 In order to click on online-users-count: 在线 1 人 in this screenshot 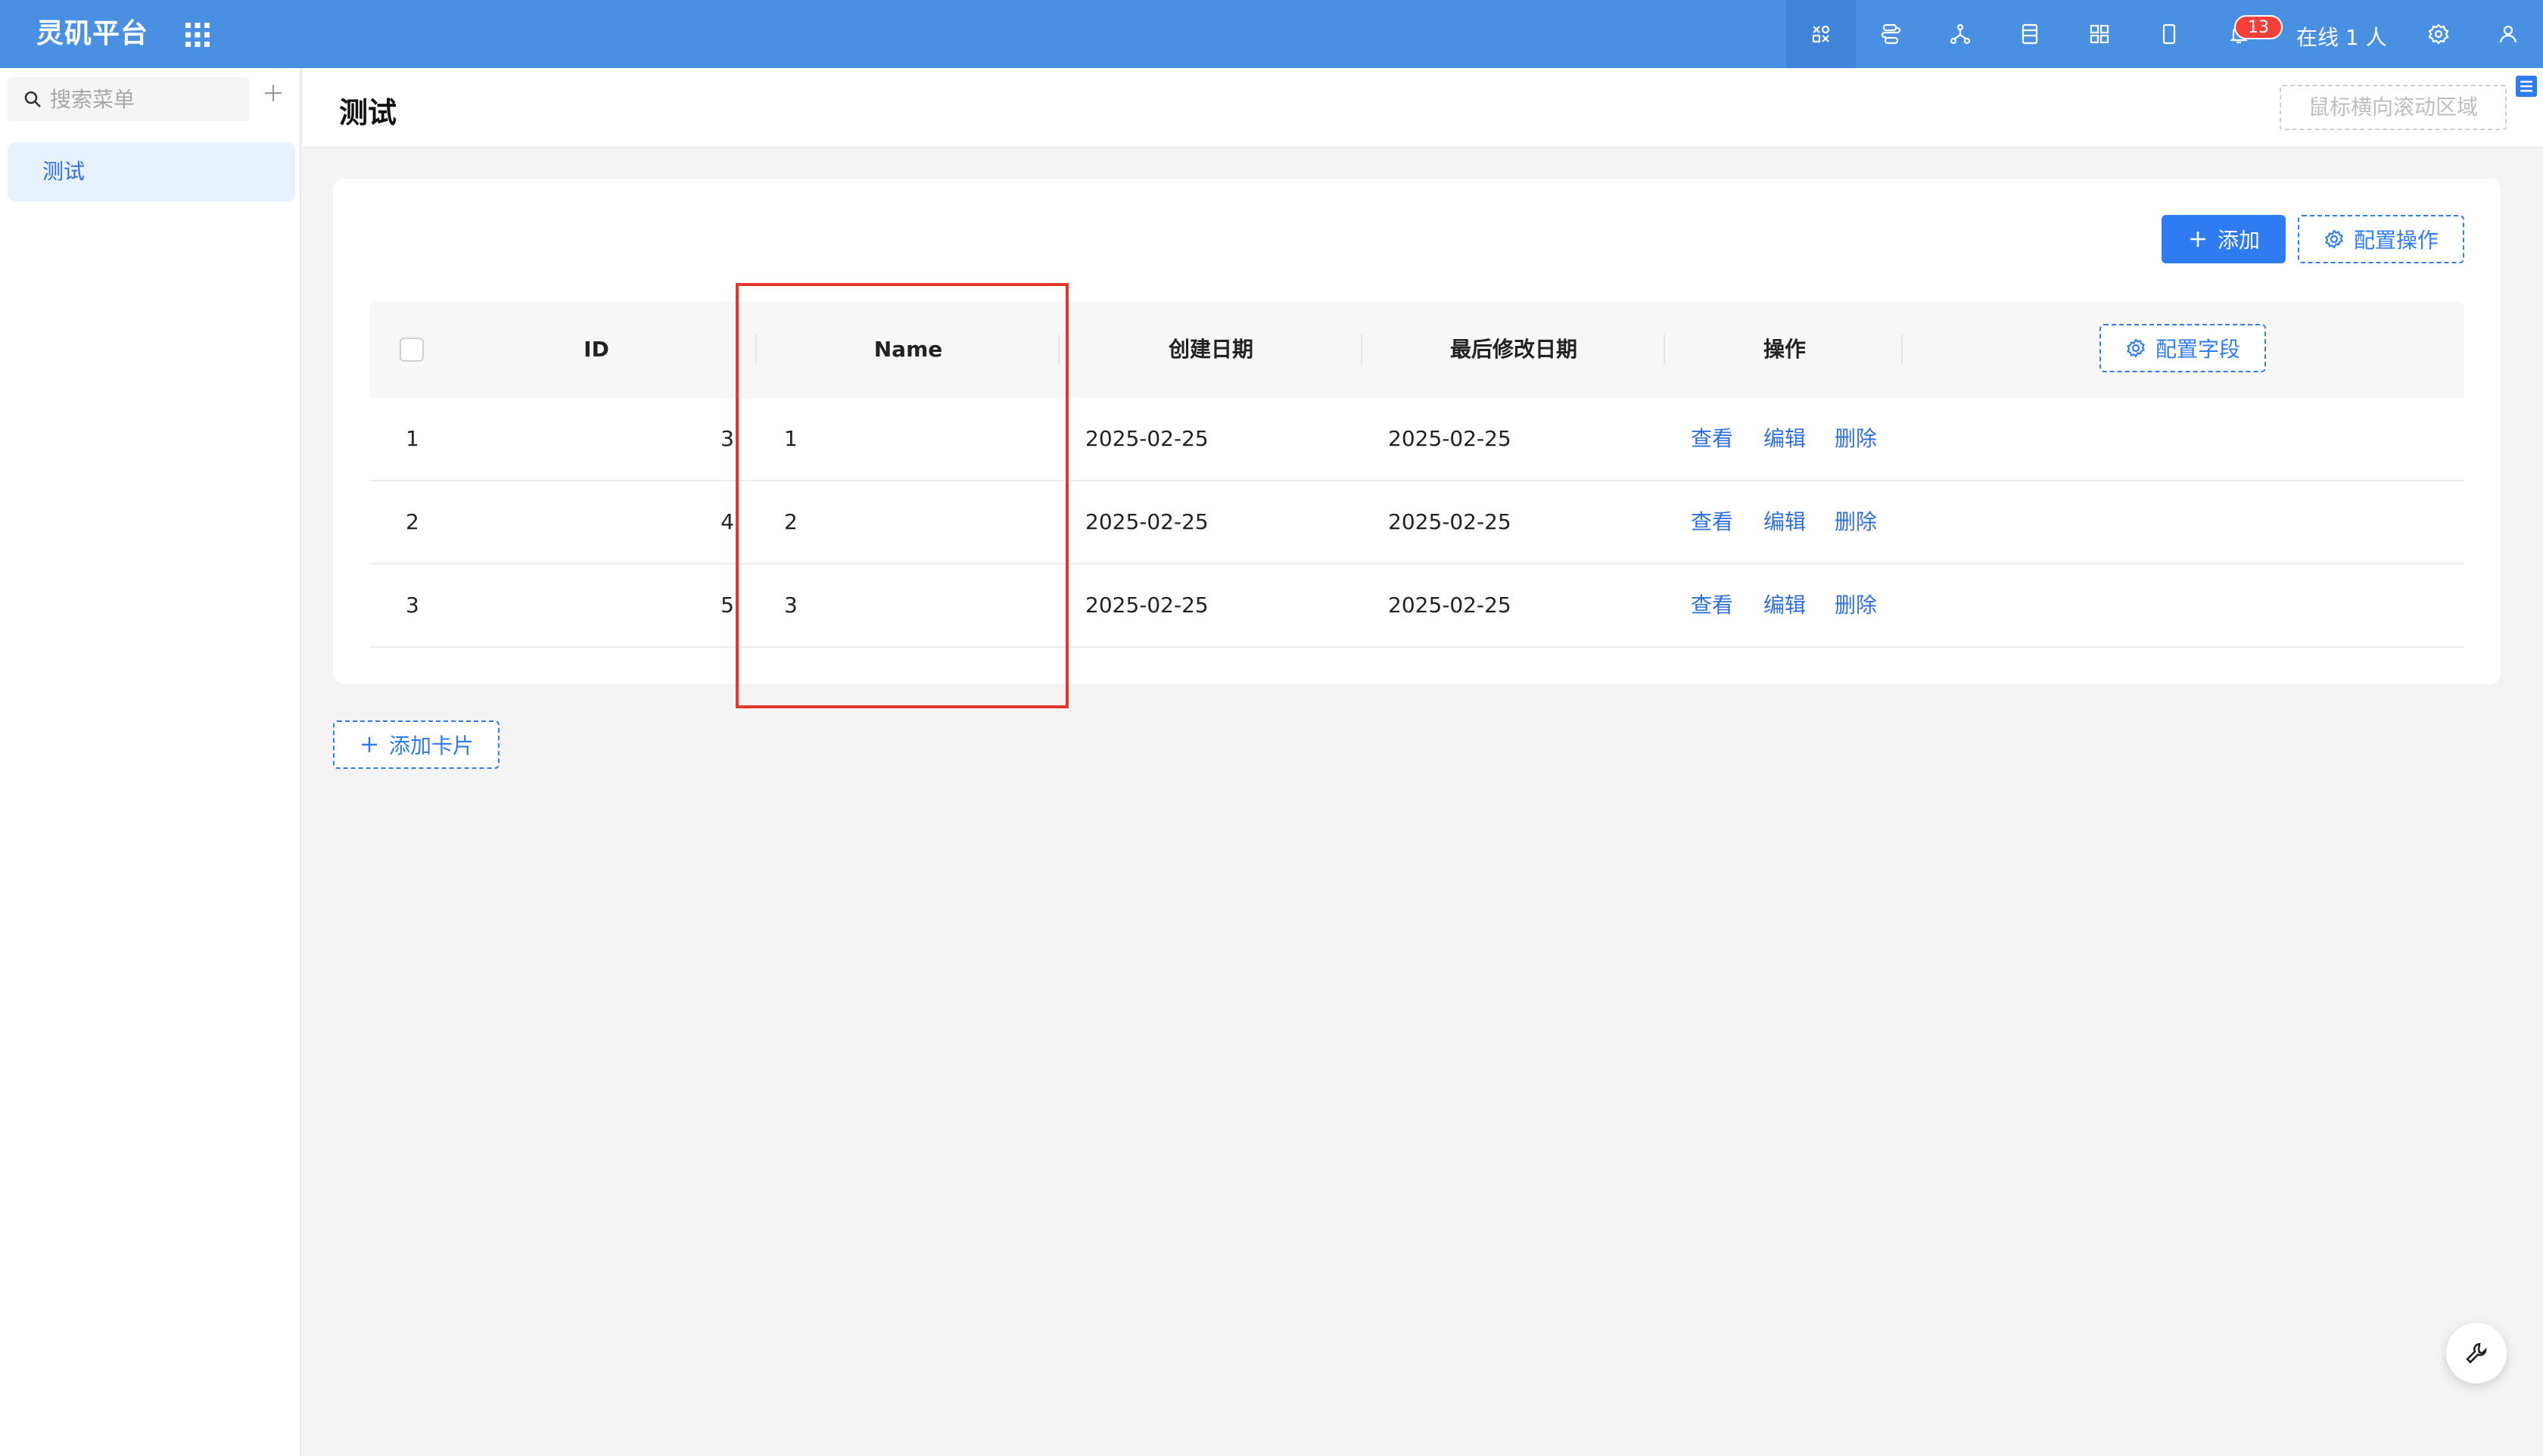, I will do `click(2341, 38)`.